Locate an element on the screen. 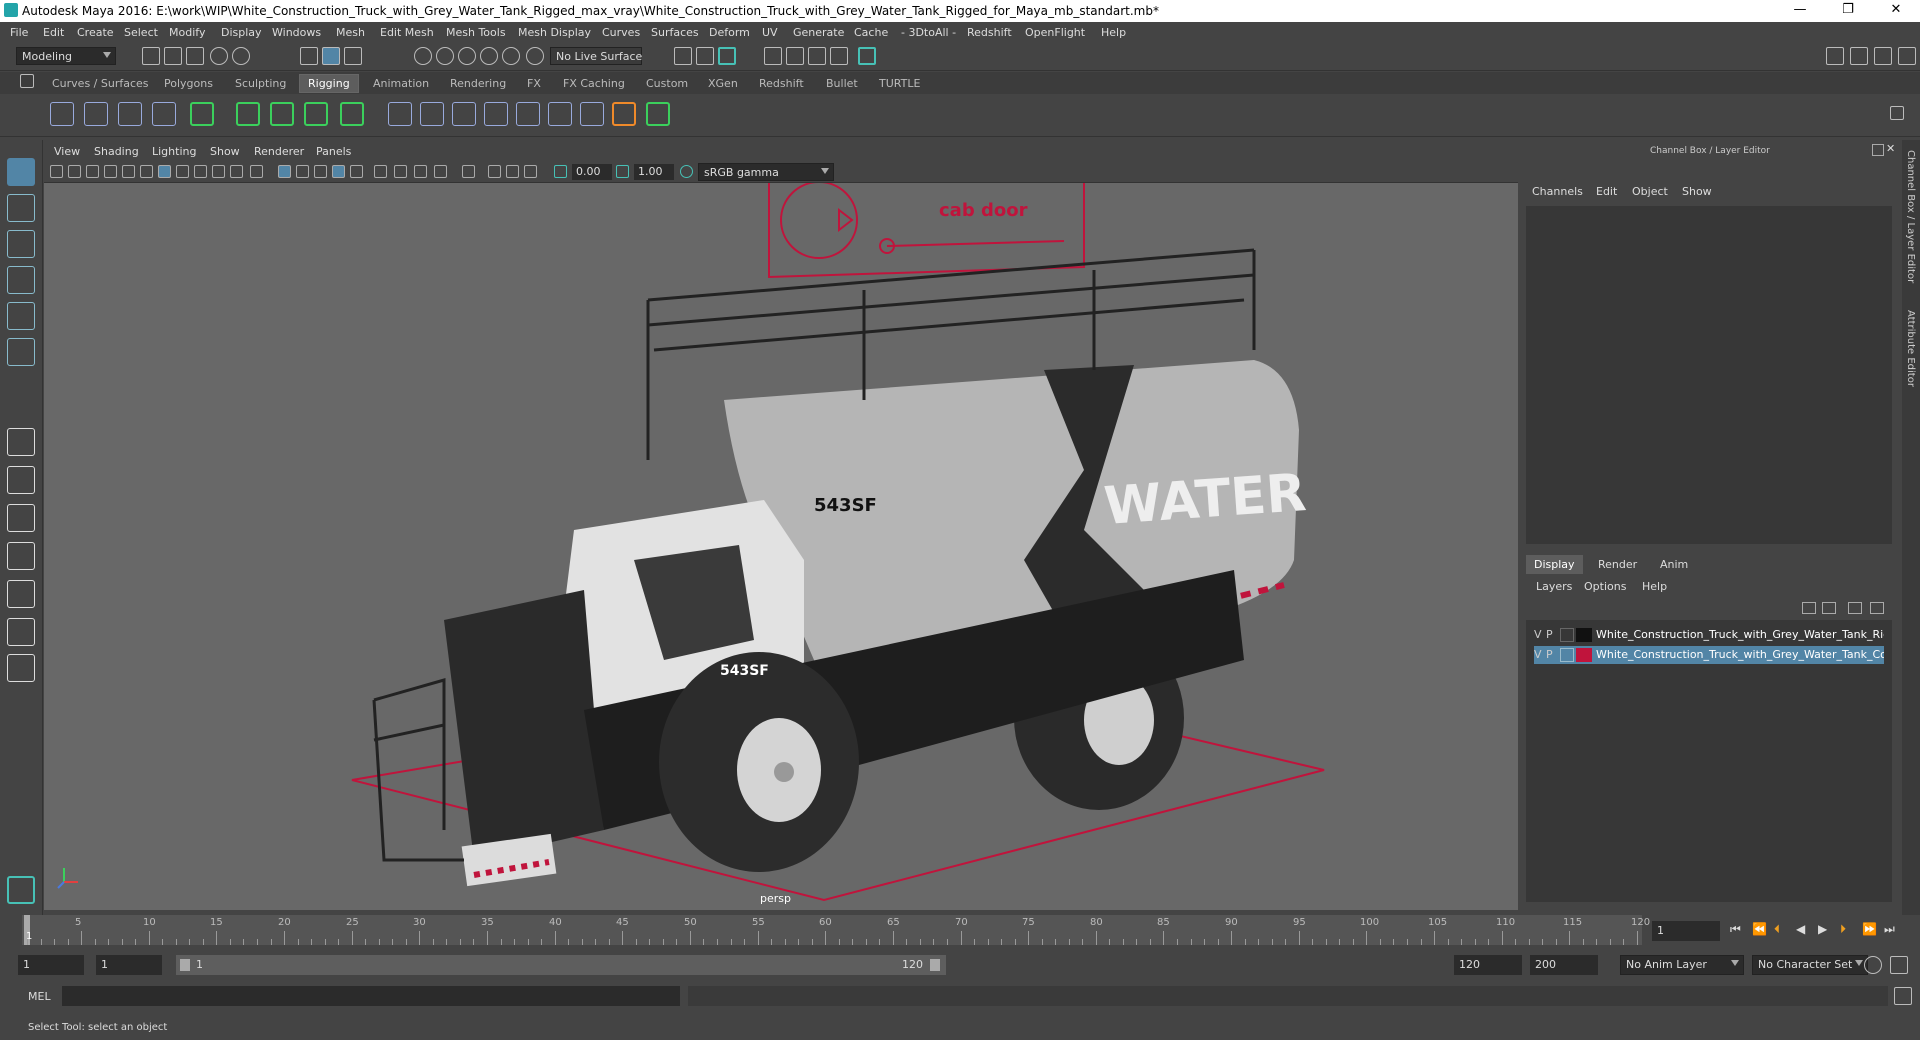 This screenshot has width=1920, height=1040. step-back-key-icon: ⏪ is located at coordinates (1759, 929).